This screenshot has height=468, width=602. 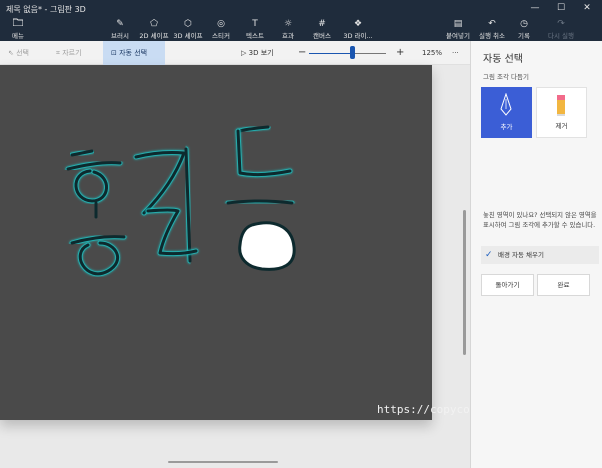 I want to click on undo-button: ↶ 실행 취소, so click(x=492, y=29).